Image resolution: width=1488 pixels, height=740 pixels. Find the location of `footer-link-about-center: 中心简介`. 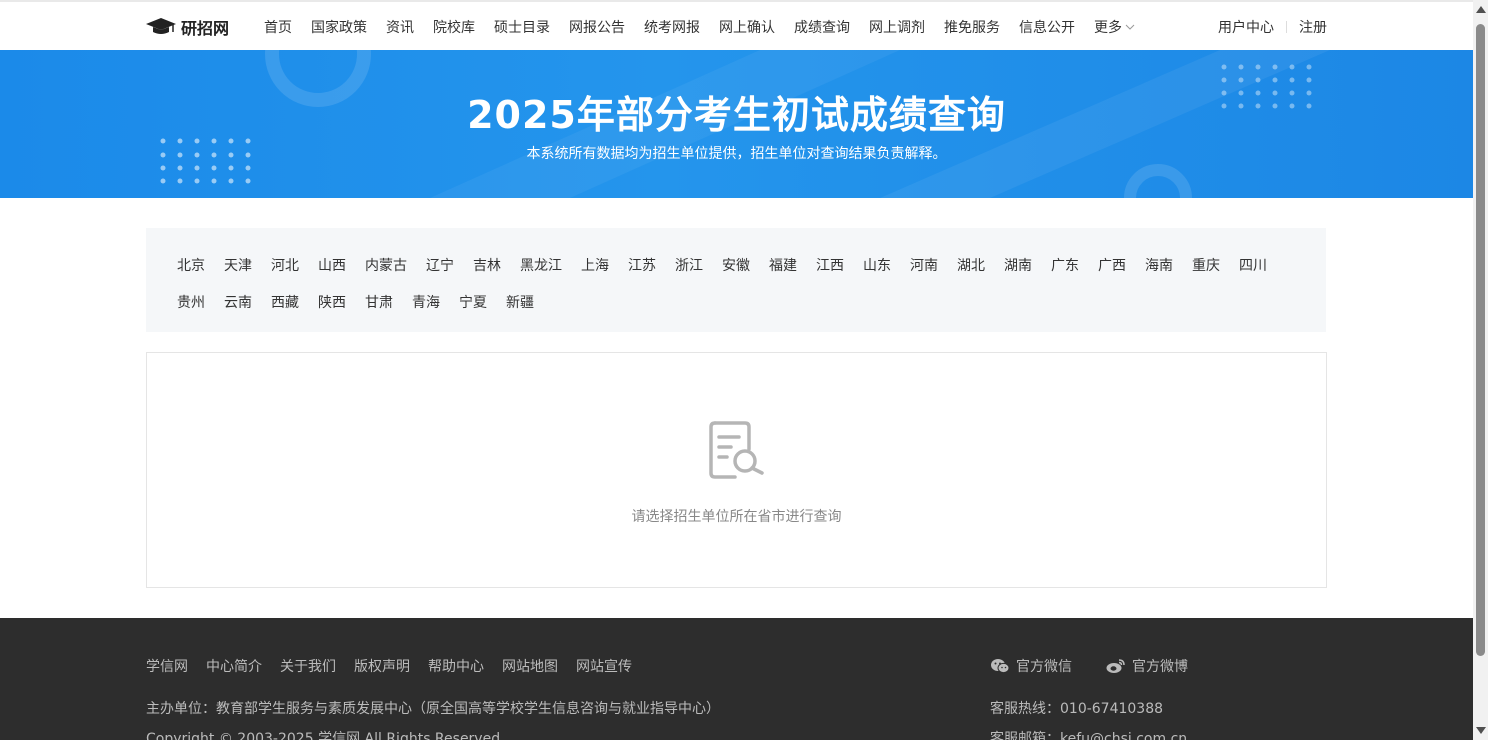

footer-link-about-center: 中心简介 is located at coordinates (234, 666).